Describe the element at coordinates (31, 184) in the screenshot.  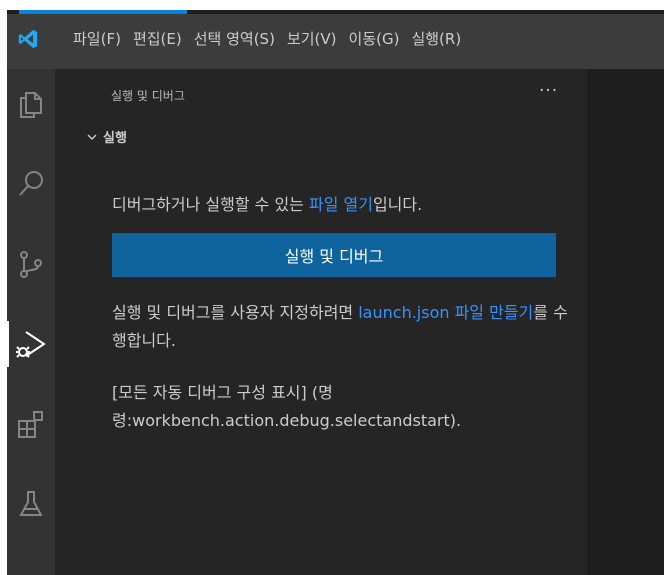
I see `search-icon` at that location.